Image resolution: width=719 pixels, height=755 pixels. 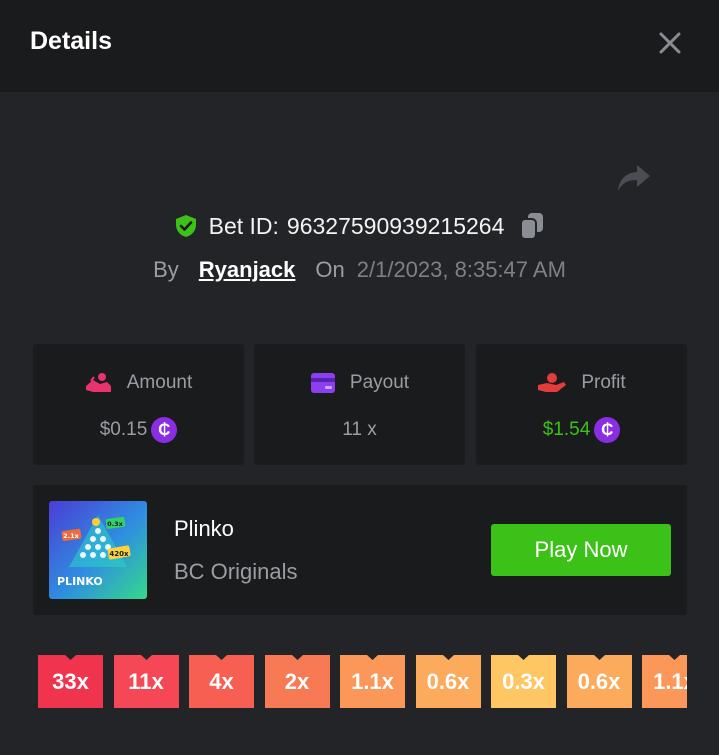 I want to click on multiplier-strip: 33x 11x 4x 2x 1.1x 0.6x 0.3x 0.6x 1.1x, so click(x=362, y=681).